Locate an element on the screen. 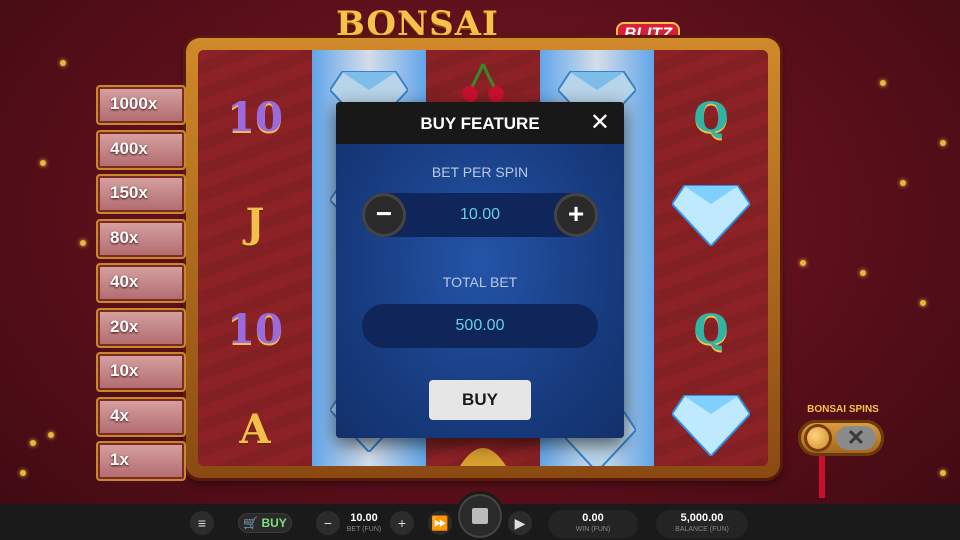 The image size is (960, 540). bonsai-spins-toggle: ✕ is located at coordinates (841, 438).